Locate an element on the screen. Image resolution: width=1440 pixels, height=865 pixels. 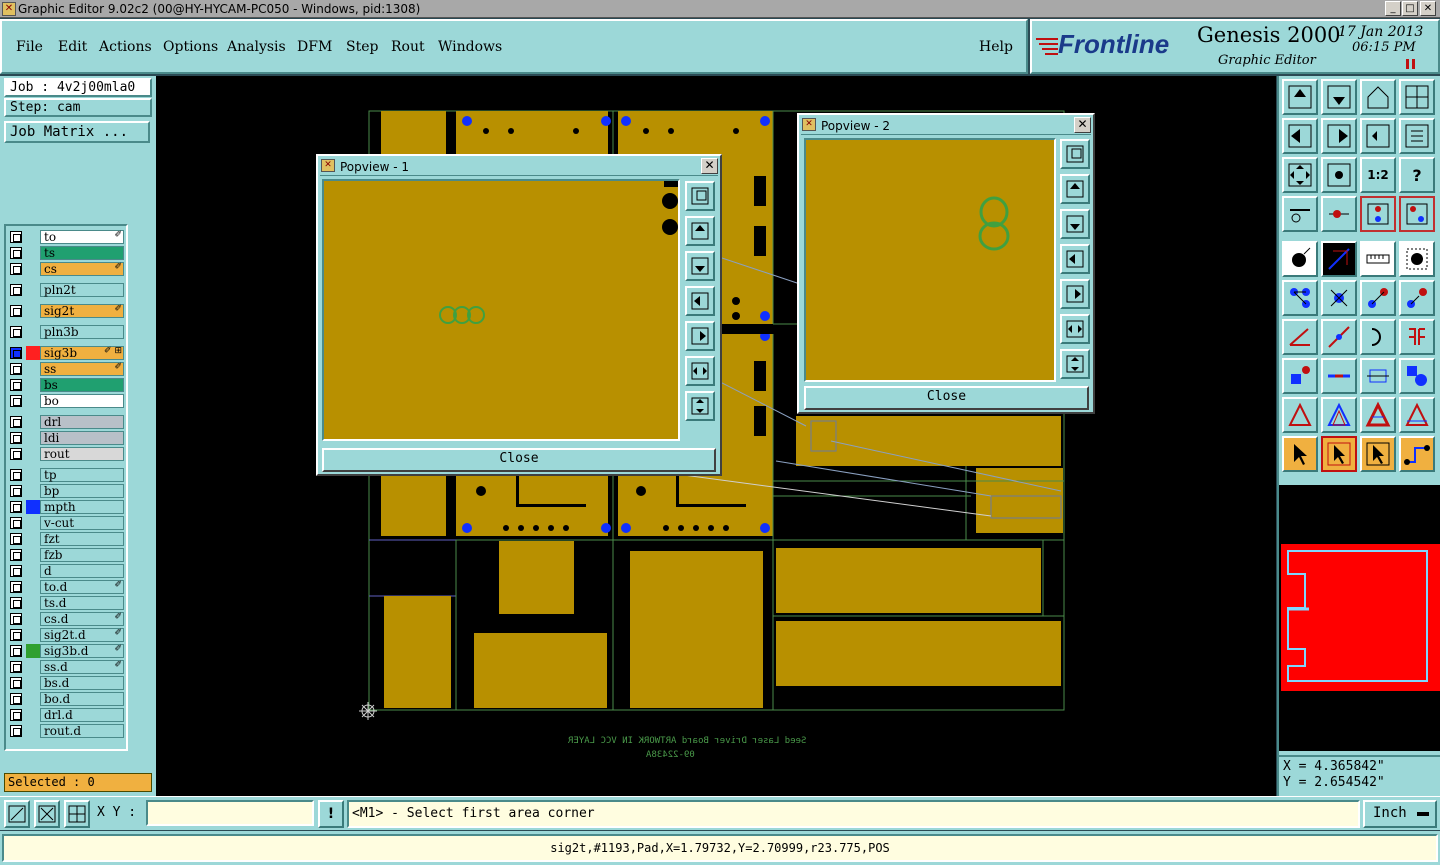
layer-row-sig3b.d: sig3b.d ✐ is located at coordinates (67, 651).